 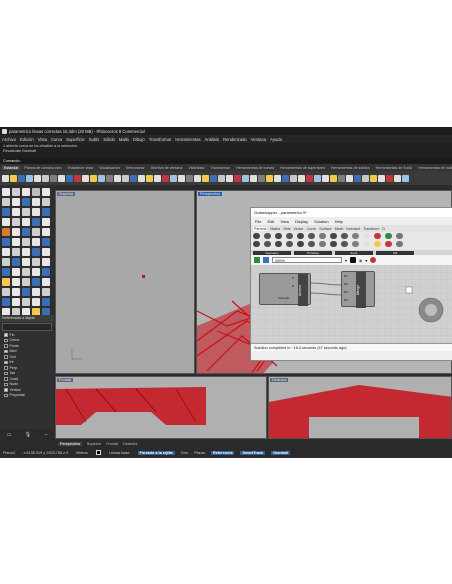 What do you see at coordinates (395, 252) in the screenshot?
I see `gh-category: Util` at bounding box center [395, 252].